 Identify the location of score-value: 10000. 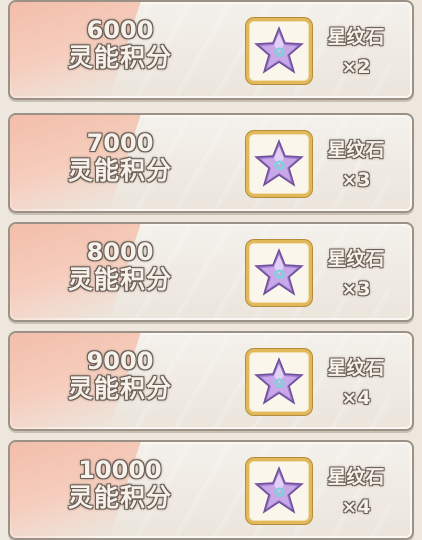
(120, 470).